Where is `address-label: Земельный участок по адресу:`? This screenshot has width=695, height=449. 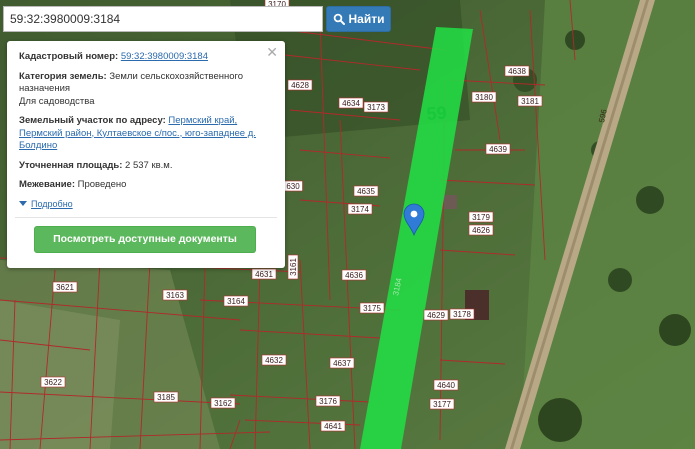
address-label: Земельный участок по адресу: is located at coordinates (92, 120).